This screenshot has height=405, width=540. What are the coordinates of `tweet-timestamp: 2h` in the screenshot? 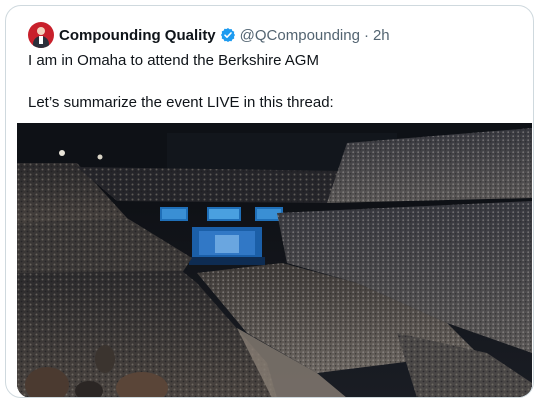 It's located at (381, 35).